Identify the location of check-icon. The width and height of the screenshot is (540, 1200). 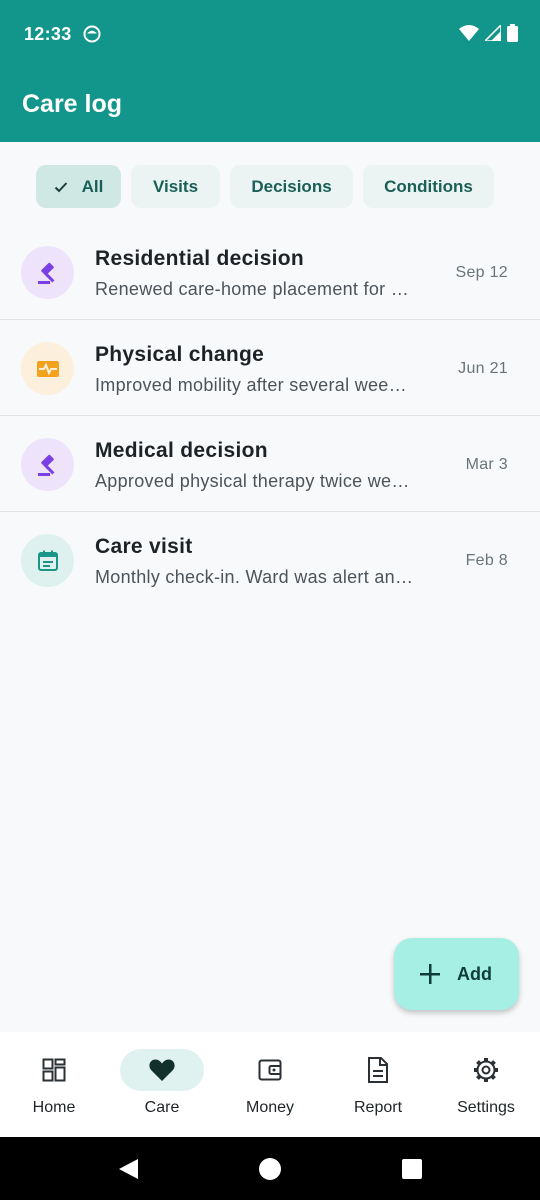
(60, 186).